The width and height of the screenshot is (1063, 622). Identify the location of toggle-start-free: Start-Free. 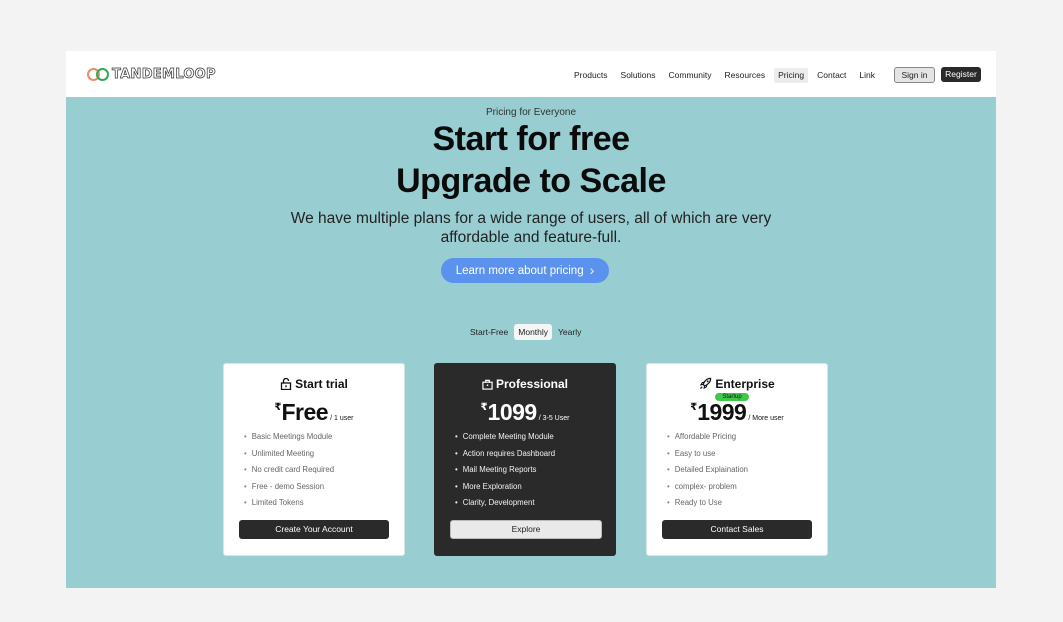
(489, 332).